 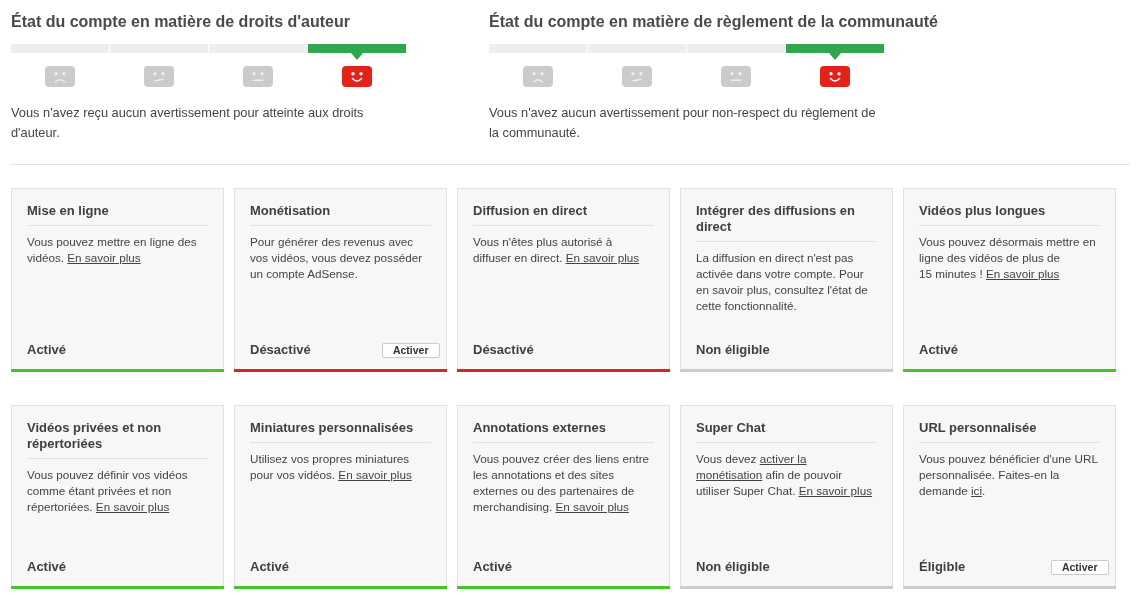 I want to click on card-title: Monétisation, so click(x=340, y=214).